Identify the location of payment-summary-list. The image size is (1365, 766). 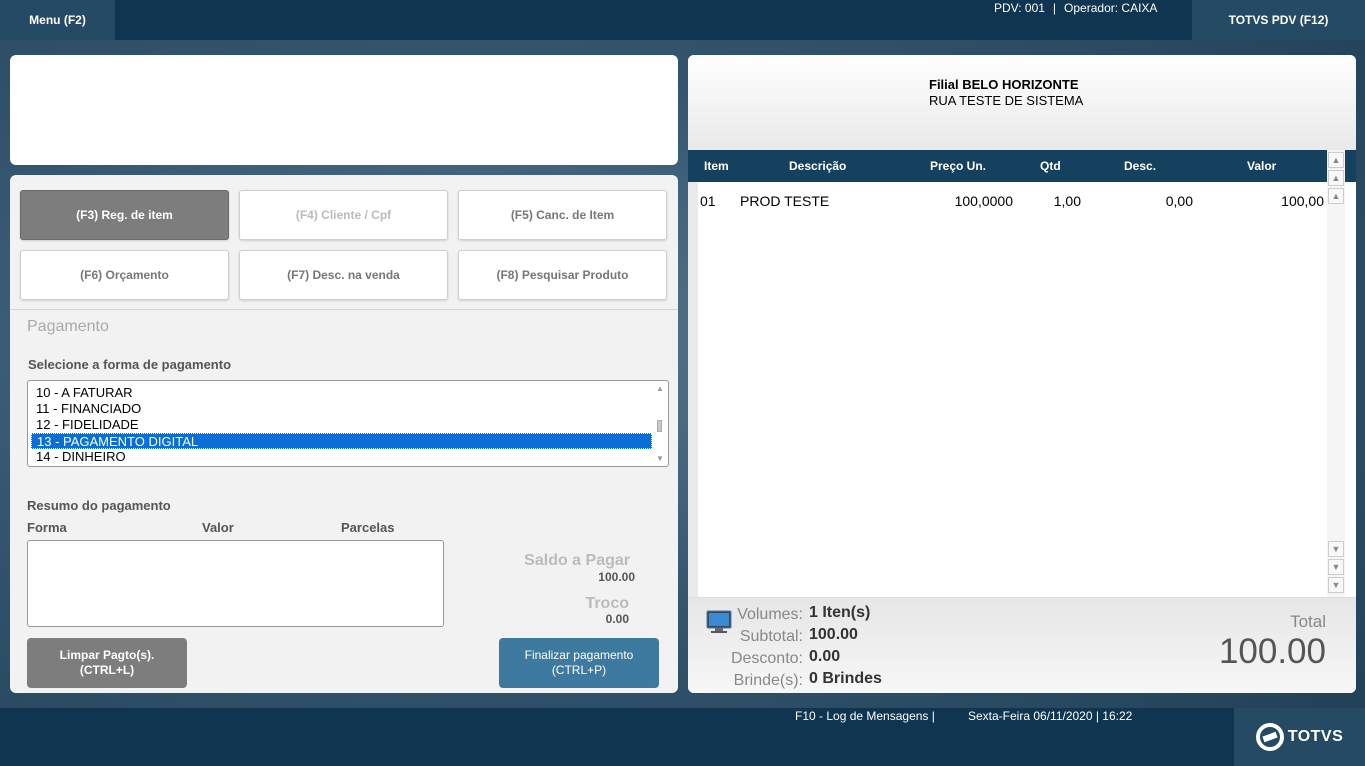
(235, 583).